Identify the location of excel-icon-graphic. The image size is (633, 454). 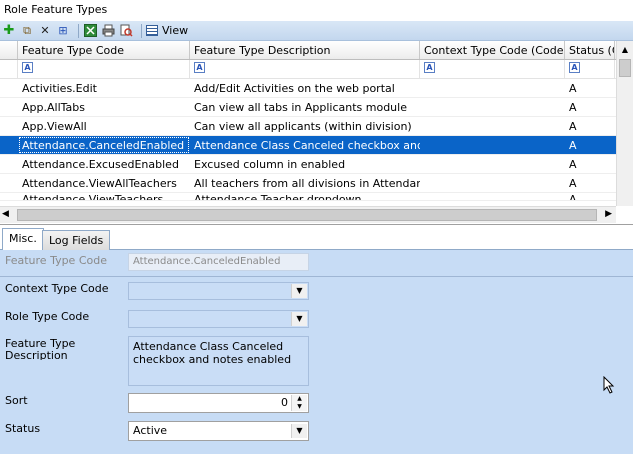
(90, 30).